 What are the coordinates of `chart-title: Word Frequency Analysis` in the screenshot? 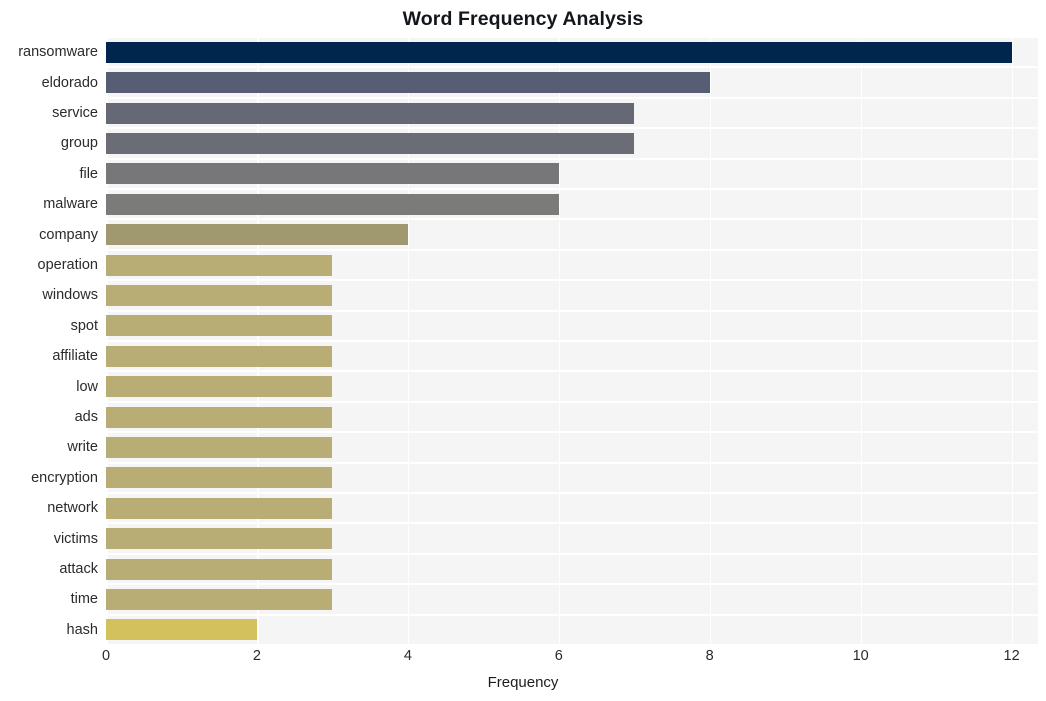 It's located at (523, 19).